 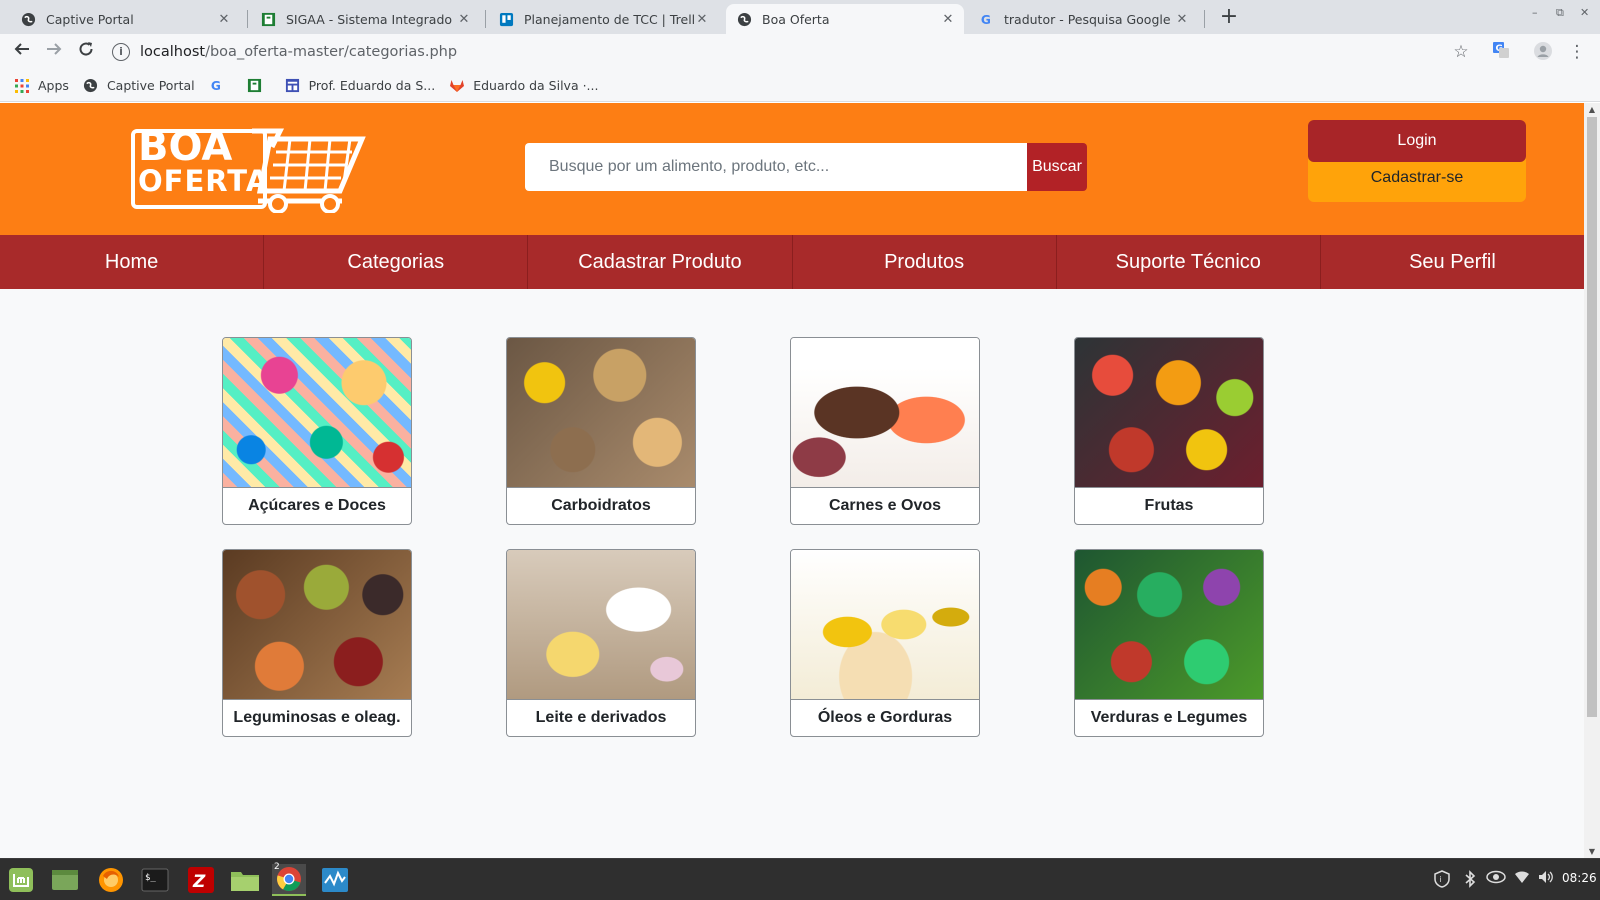 I want to click on google-icon: G, so click(x=986, y=19).